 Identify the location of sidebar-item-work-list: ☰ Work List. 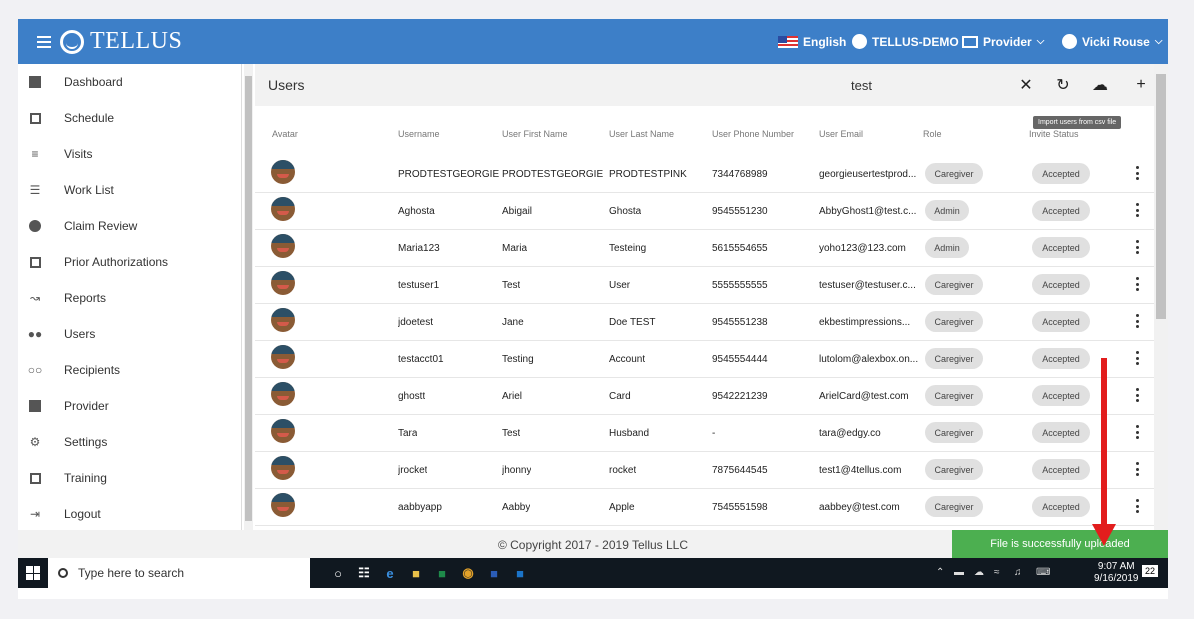
(129, 190).